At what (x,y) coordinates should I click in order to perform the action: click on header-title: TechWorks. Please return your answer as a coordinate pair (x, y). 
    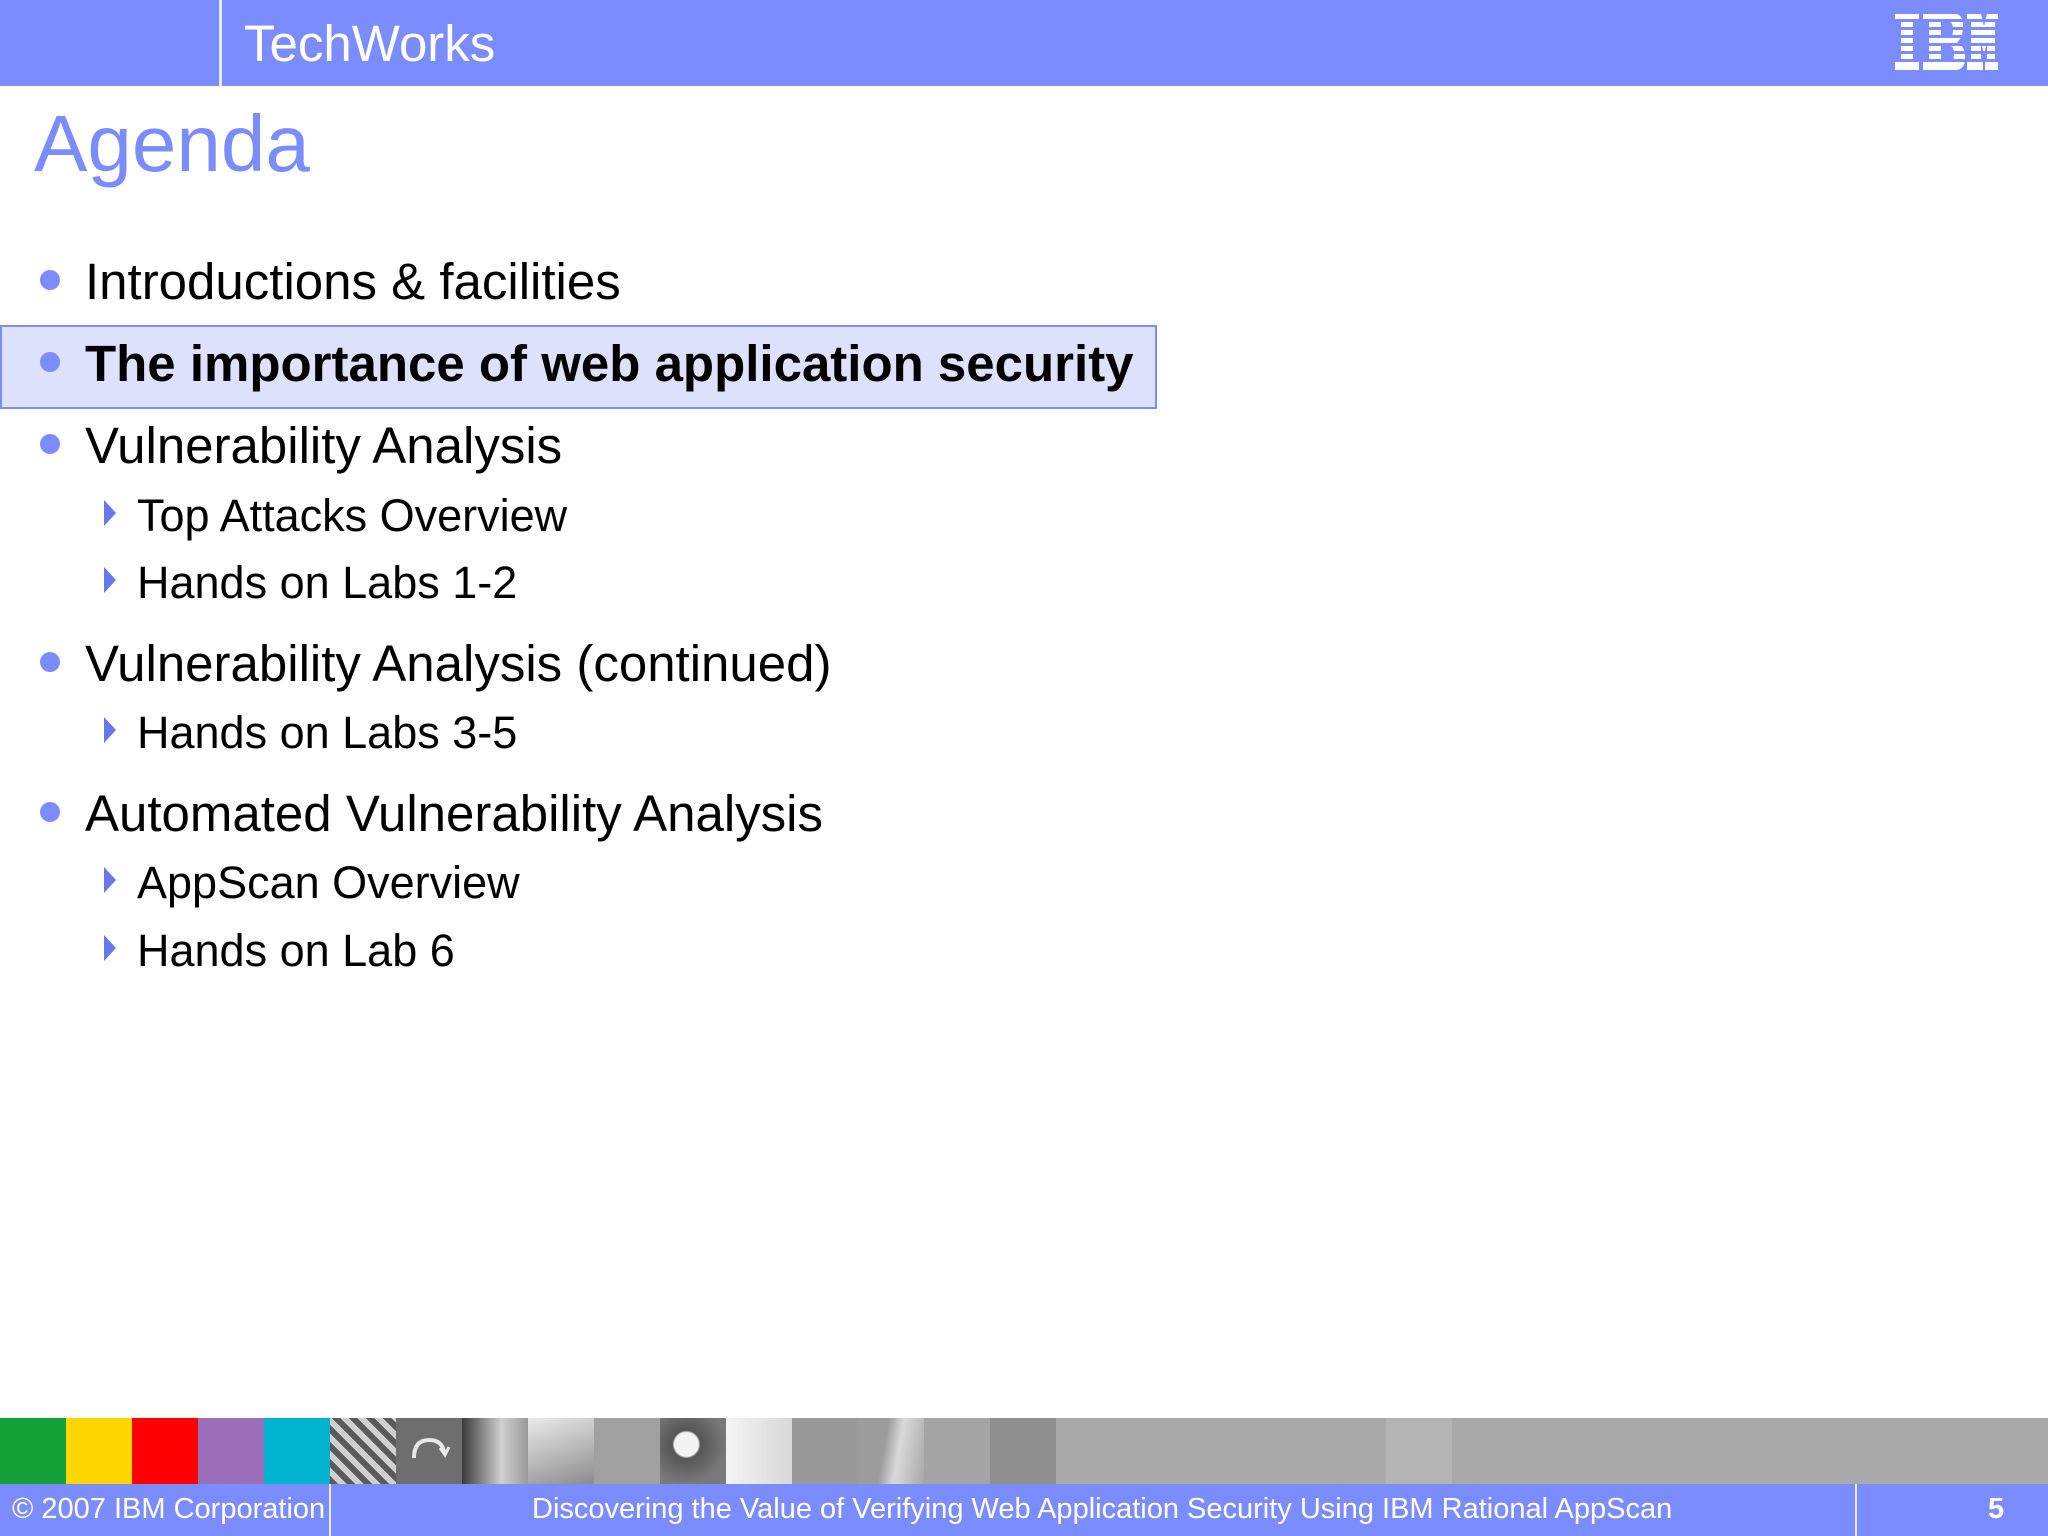
    Looking at the image, I should click on (370, 43).